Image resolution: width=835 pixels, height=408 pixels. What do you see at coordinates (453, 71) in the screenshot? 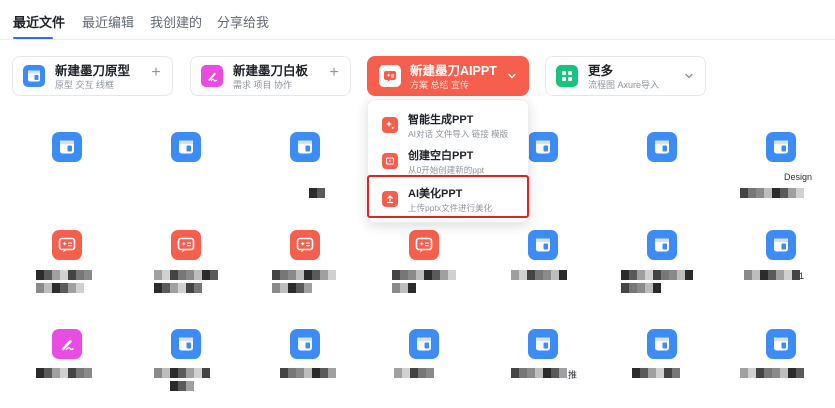
I see `card-title: 新建墨刀AIPPT` at bounding box center [453, 71].